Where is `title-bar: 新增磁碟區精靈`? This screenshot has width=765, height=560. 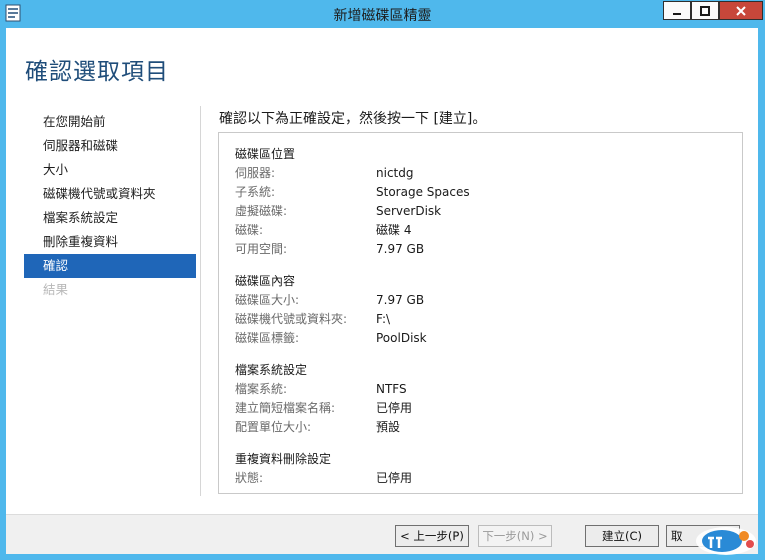
title-bar: 新增磁碟區精靈 is located at coordinates (382, 14).